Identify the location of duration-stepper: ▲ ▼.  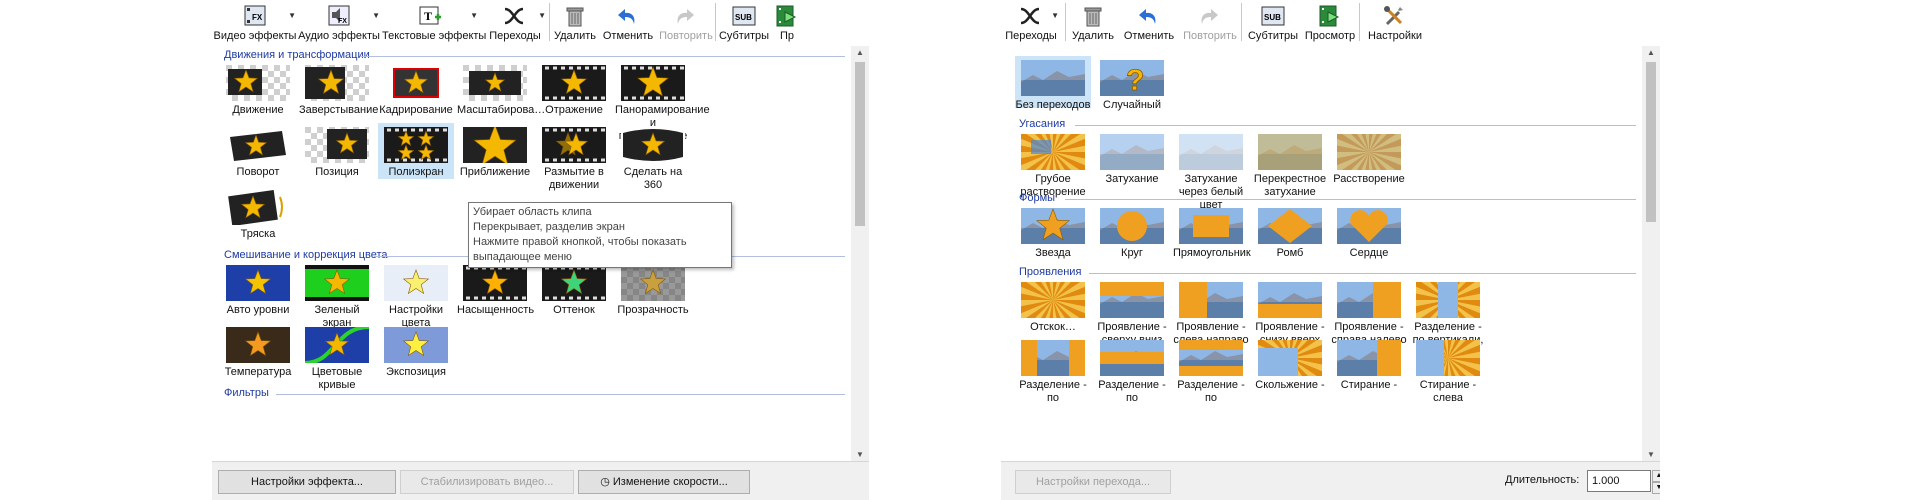
(1656, 482).